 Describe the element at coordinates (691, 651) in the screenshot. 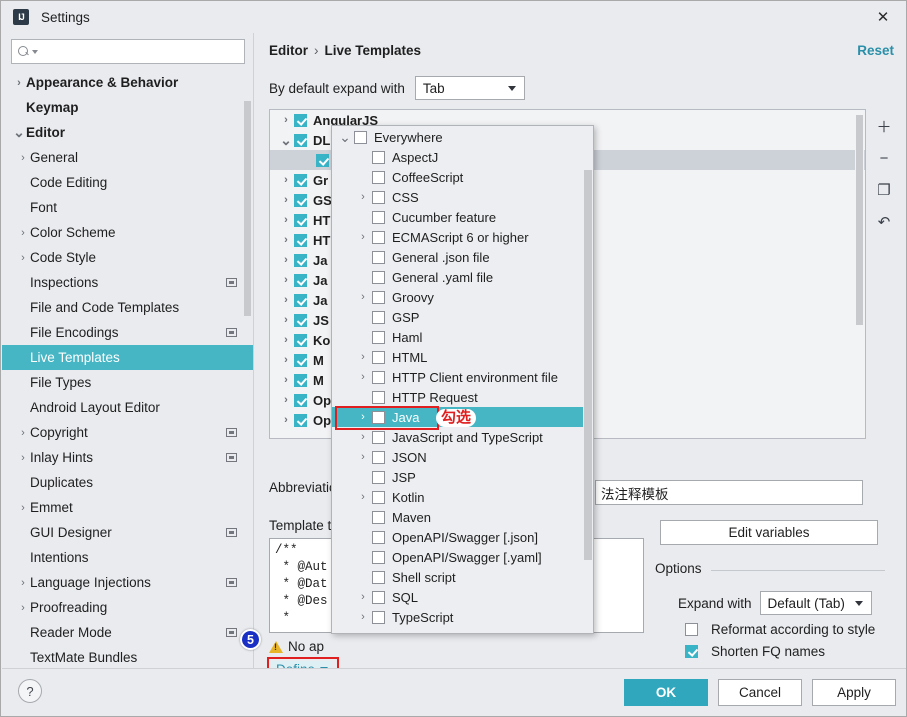

I see `shorten-checkbox` at that location.